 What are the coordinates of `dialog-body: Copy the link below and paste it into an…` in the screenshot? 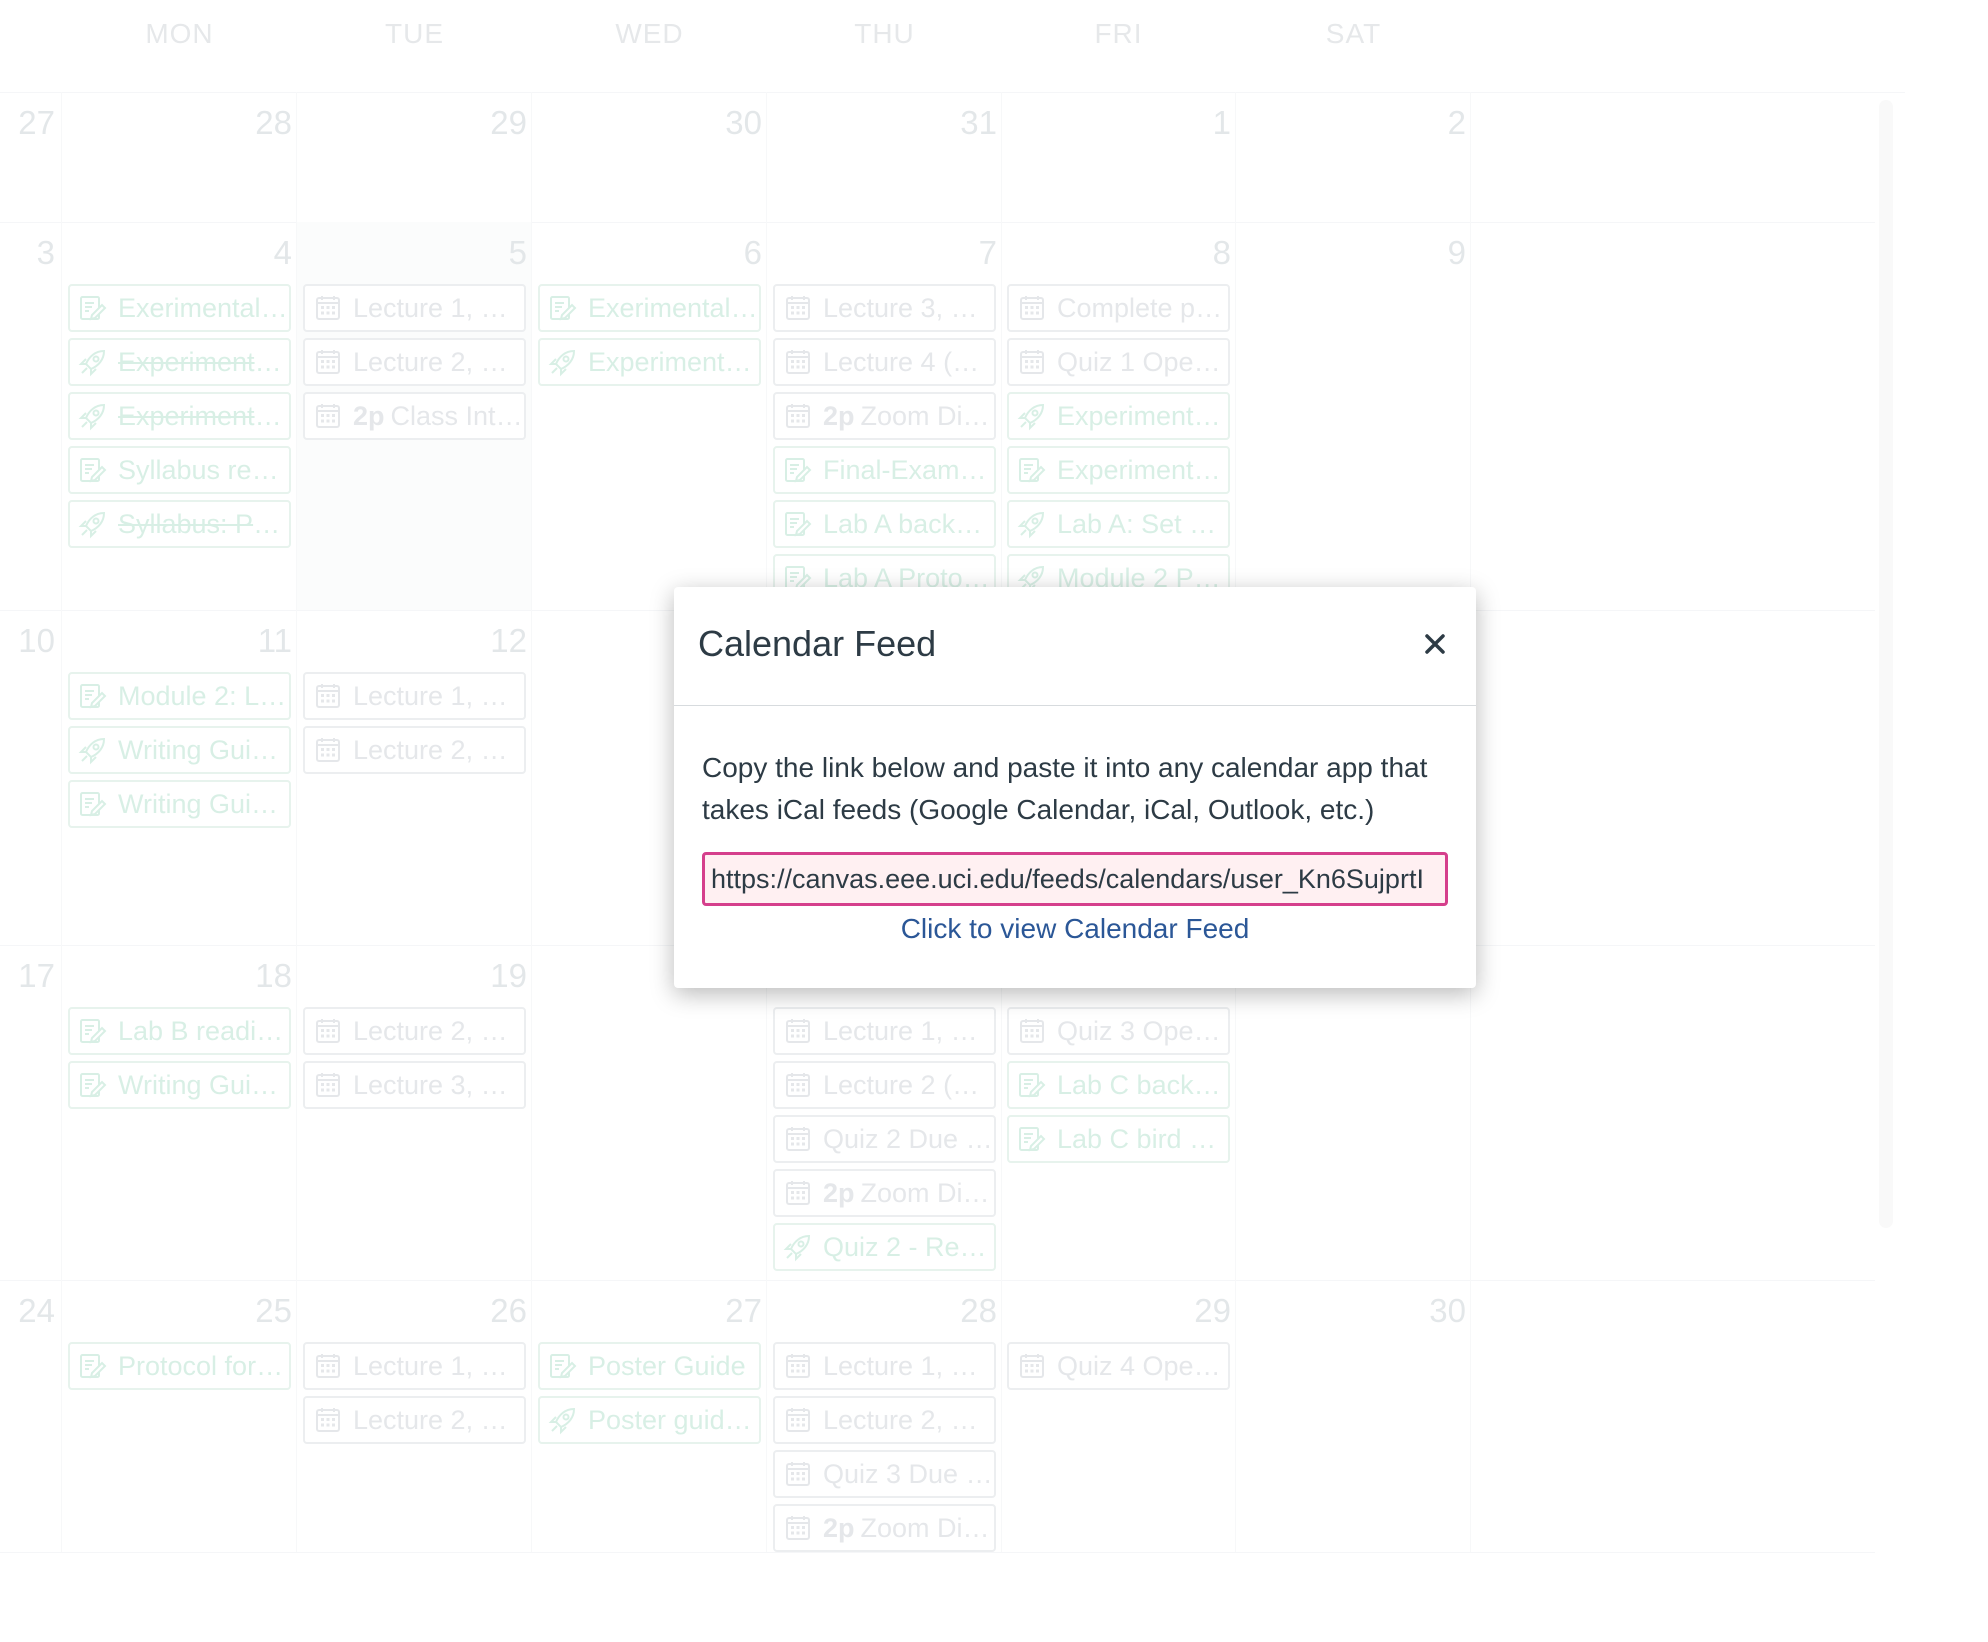 It's located at (1077, 789).